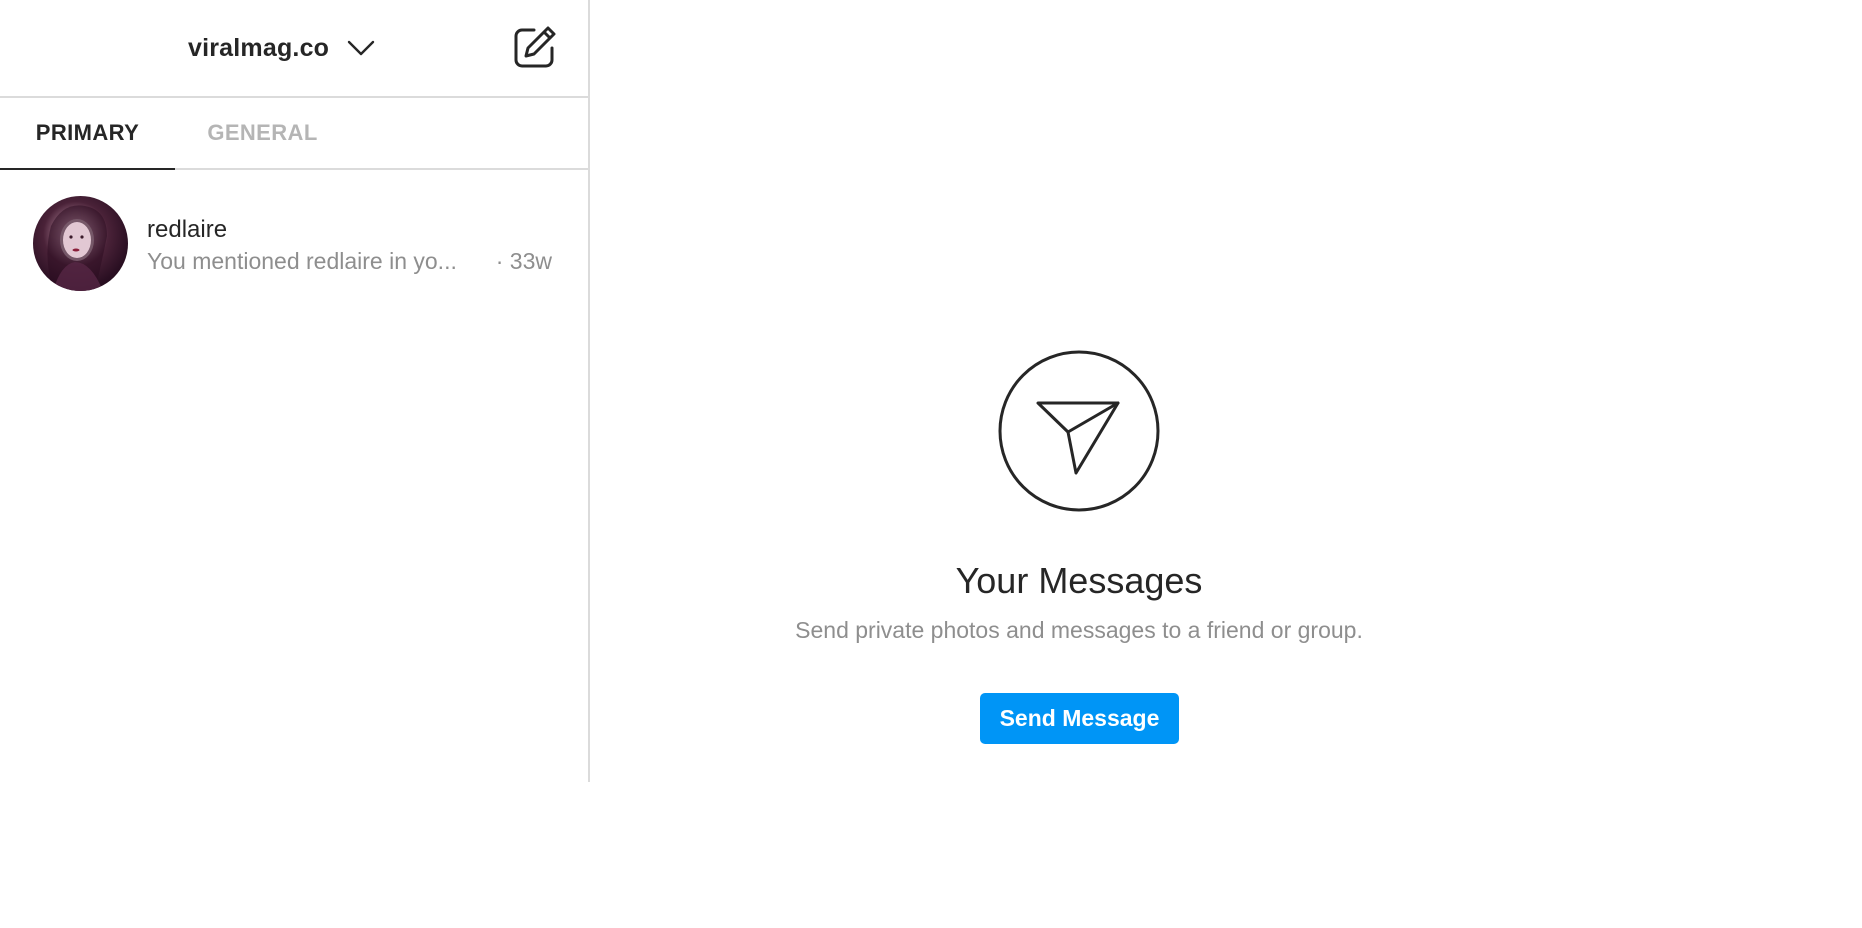 The width and height of the screenshot is (1862, 928). Describe the element at coordinates (187, 229) in the screenshot. I see `conversation-username: redlaire` at that location.